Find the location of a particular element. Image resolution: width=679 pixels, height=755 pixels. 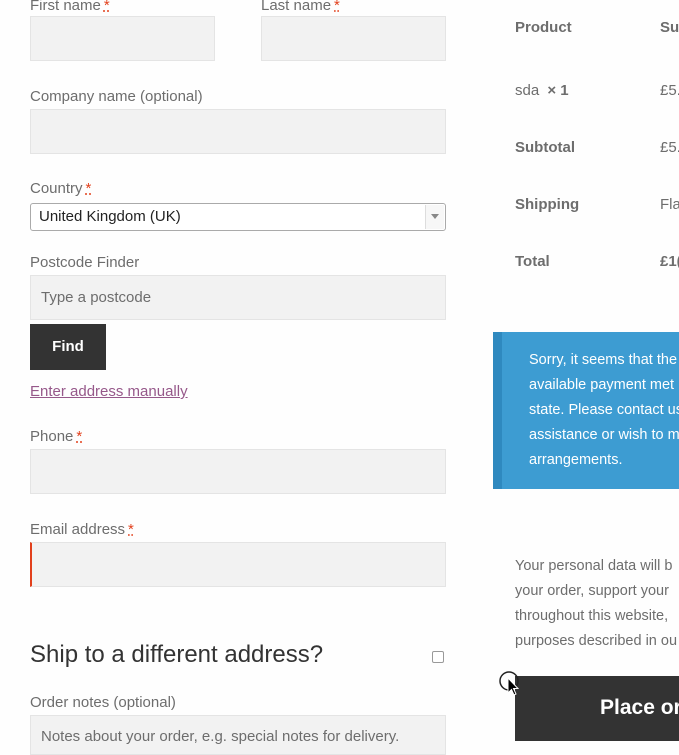

company-label: Company name (optional) is located at coordinates (116, 96).